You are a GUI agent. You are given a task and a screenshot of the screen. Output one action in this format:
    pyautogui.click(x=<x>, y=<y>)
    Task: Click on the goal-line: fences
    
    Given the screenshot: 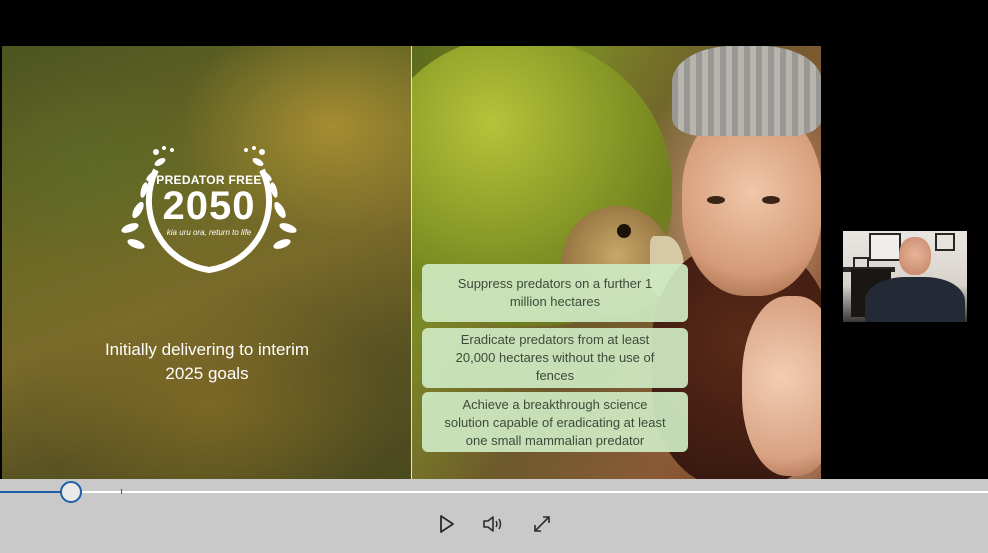 What is the action you would take?
    pyautogui.click(x=555, y=375)
    